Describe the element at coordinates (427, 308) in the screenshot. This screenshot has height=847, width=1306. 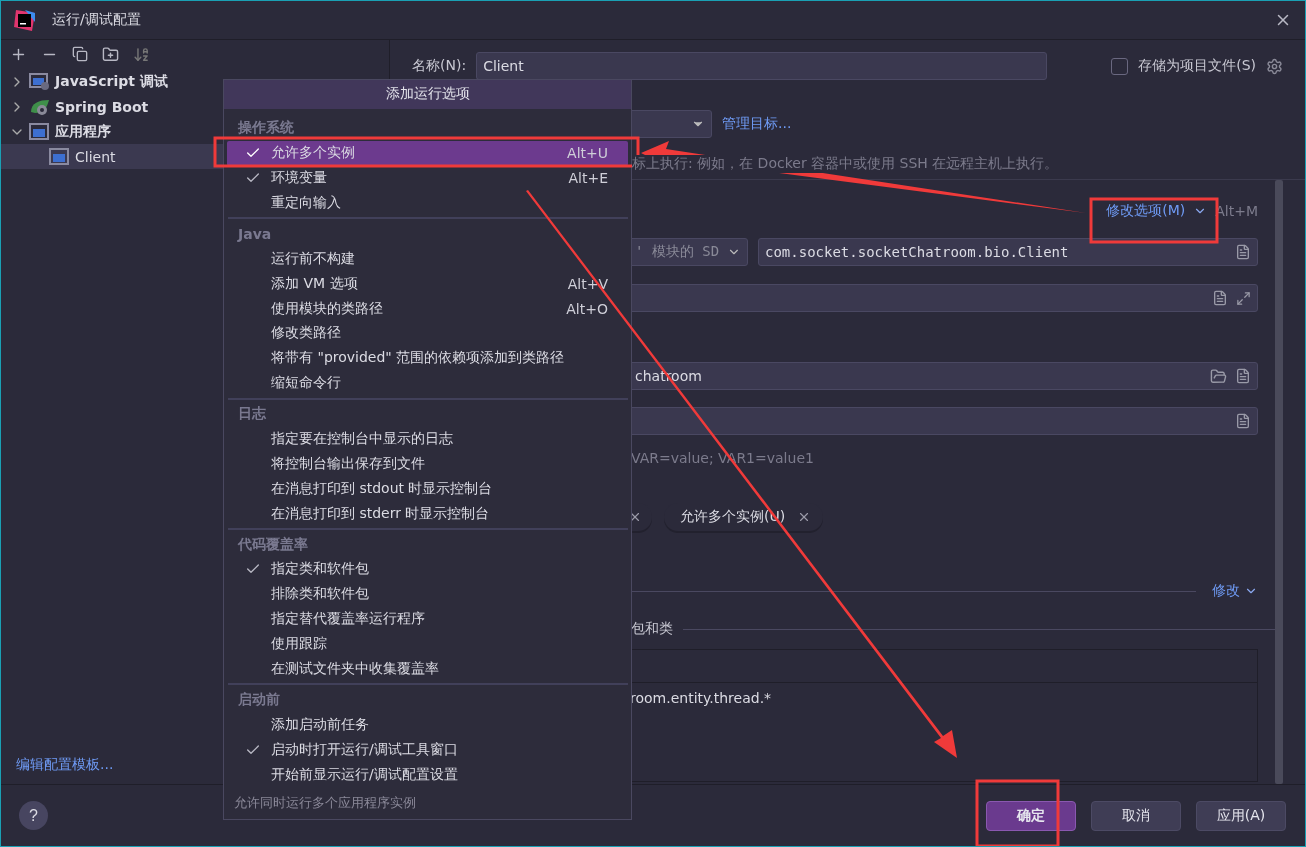
I see `menu-item: 使用模块的类路径 Alt+O` at that location.